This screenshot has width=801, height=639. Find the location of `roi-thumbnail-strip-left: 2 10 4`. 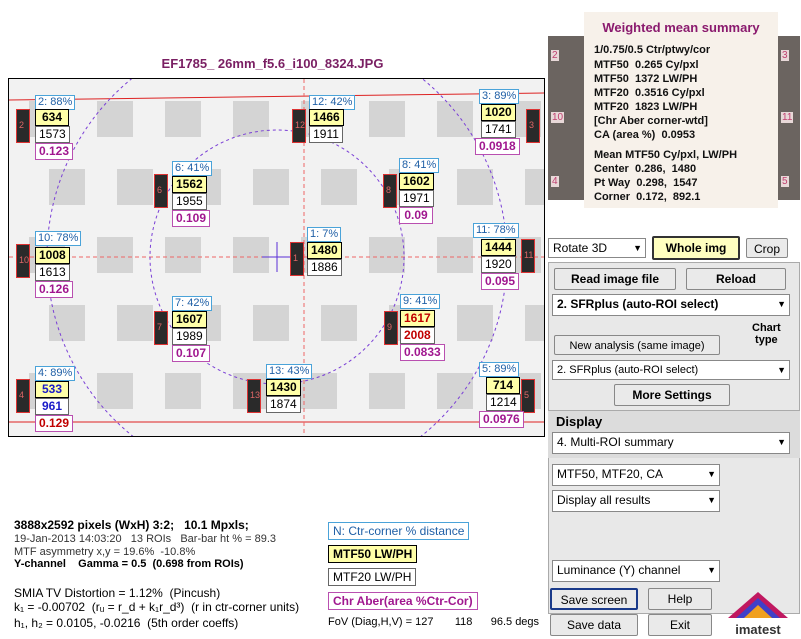

roi-thumbnail-strip-left: 2 10 4 is located at coordinates (566, 118).